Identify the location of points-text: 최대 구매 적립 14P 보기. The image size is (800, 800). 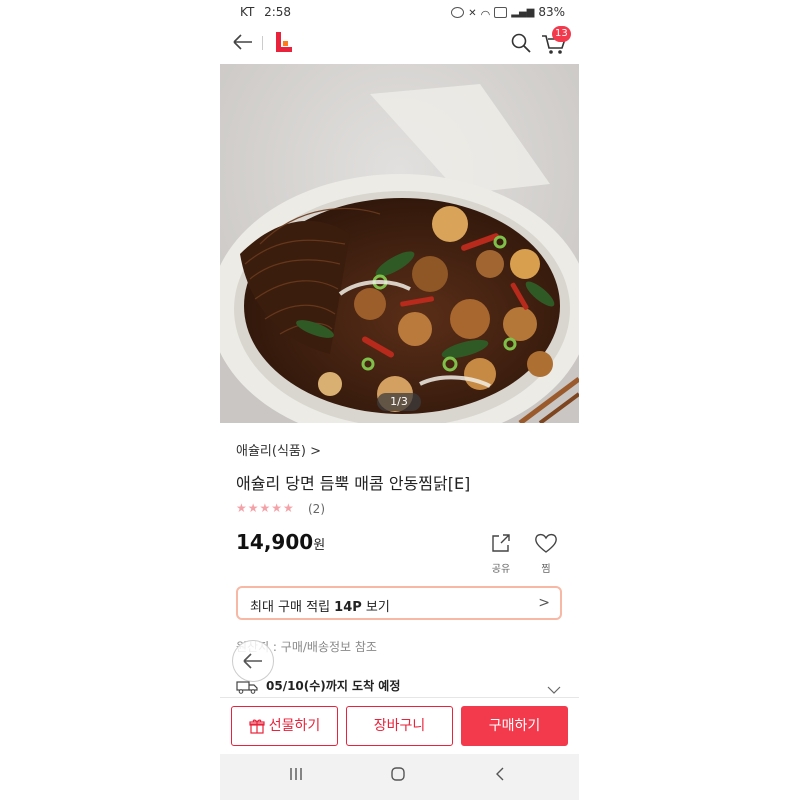
(320, 605).